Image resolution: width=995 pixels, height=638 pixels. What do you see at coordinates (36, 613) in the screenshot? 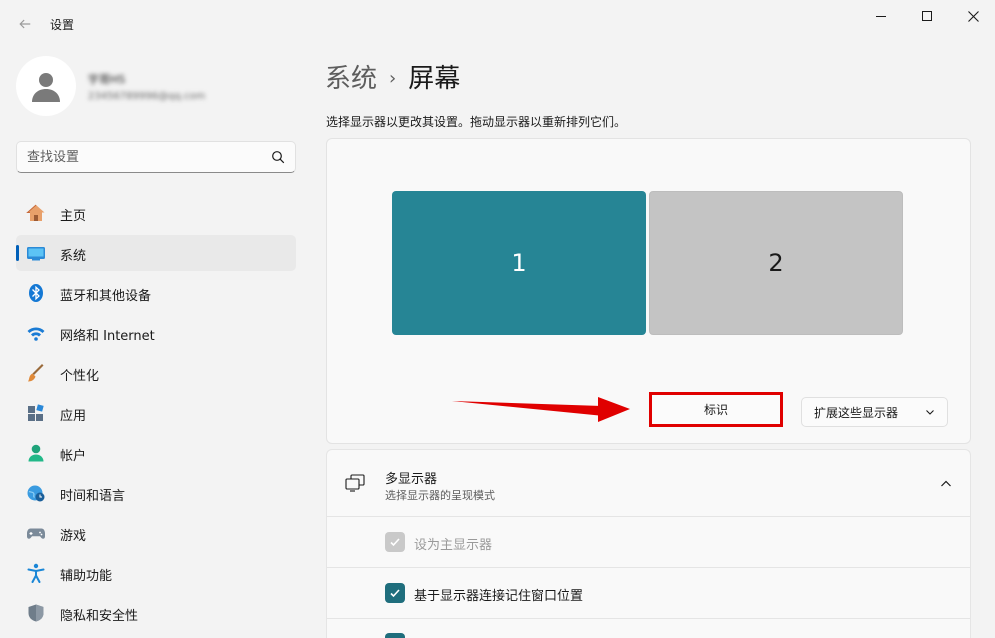
I see `shield-icon` at bounding box center [36, 613].